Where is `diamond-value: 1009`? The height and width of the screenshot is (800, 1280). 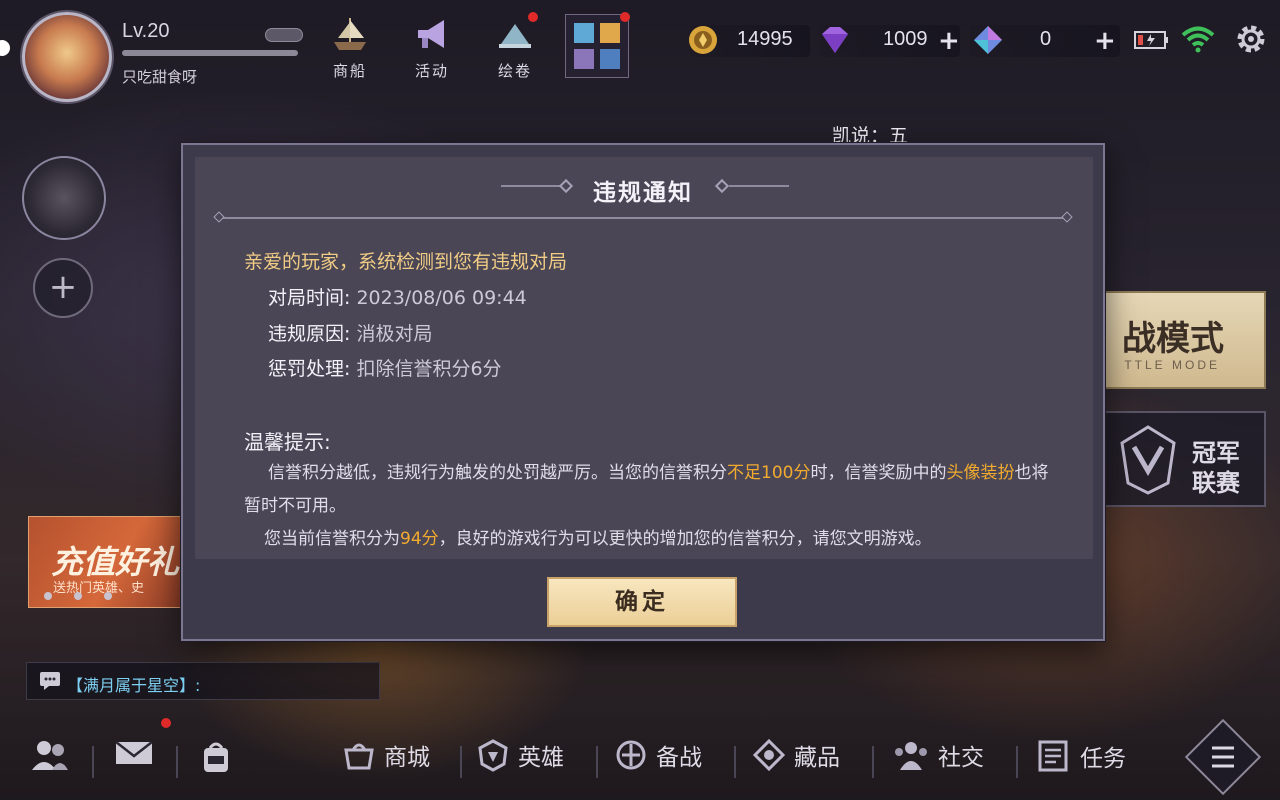 diamond-value: 1009 is located at coordinates (905, 39).